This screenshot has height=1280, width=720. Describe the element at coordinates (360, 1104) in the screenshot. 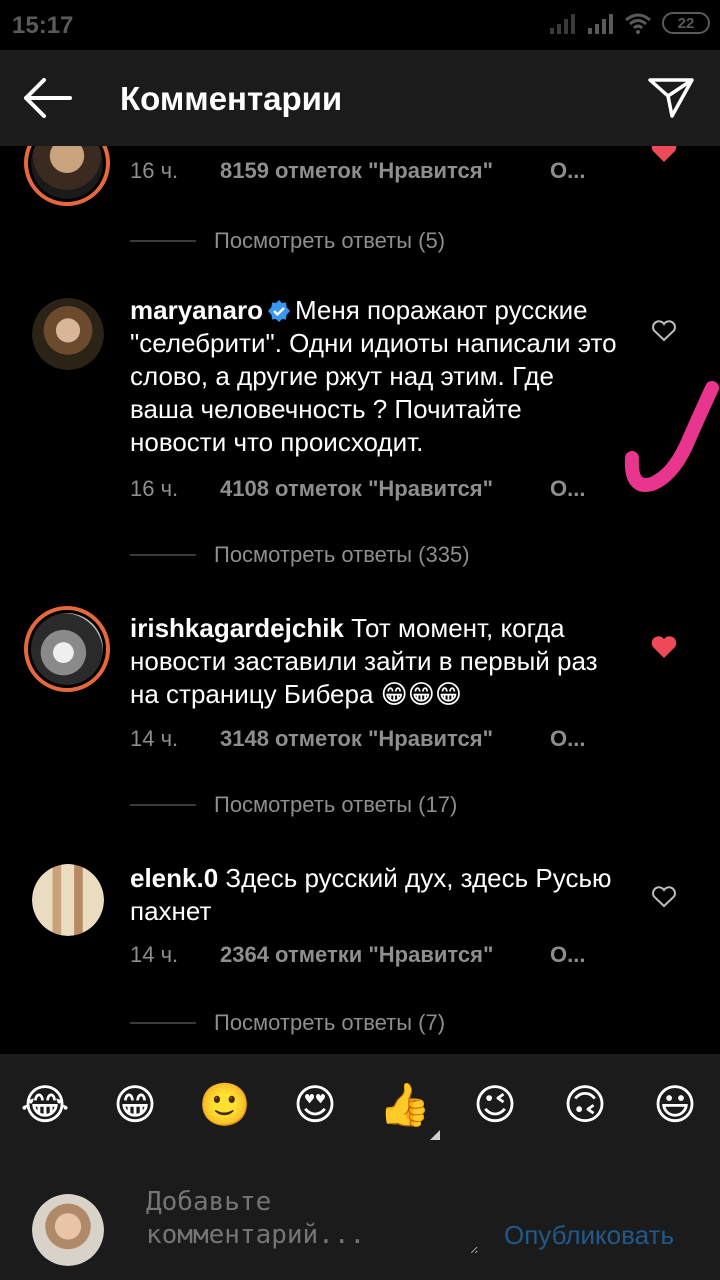

I see `emoji-quick-bar: 😂 😁 🙂 😍 👍 😉 🙃 😃` at that location.